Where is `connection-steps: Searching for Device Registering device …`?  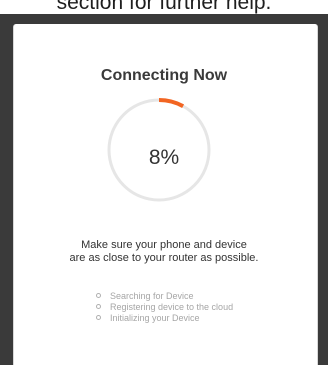 connection-steps: Searching for Device Registering device … is located at coordinates (164, 306).